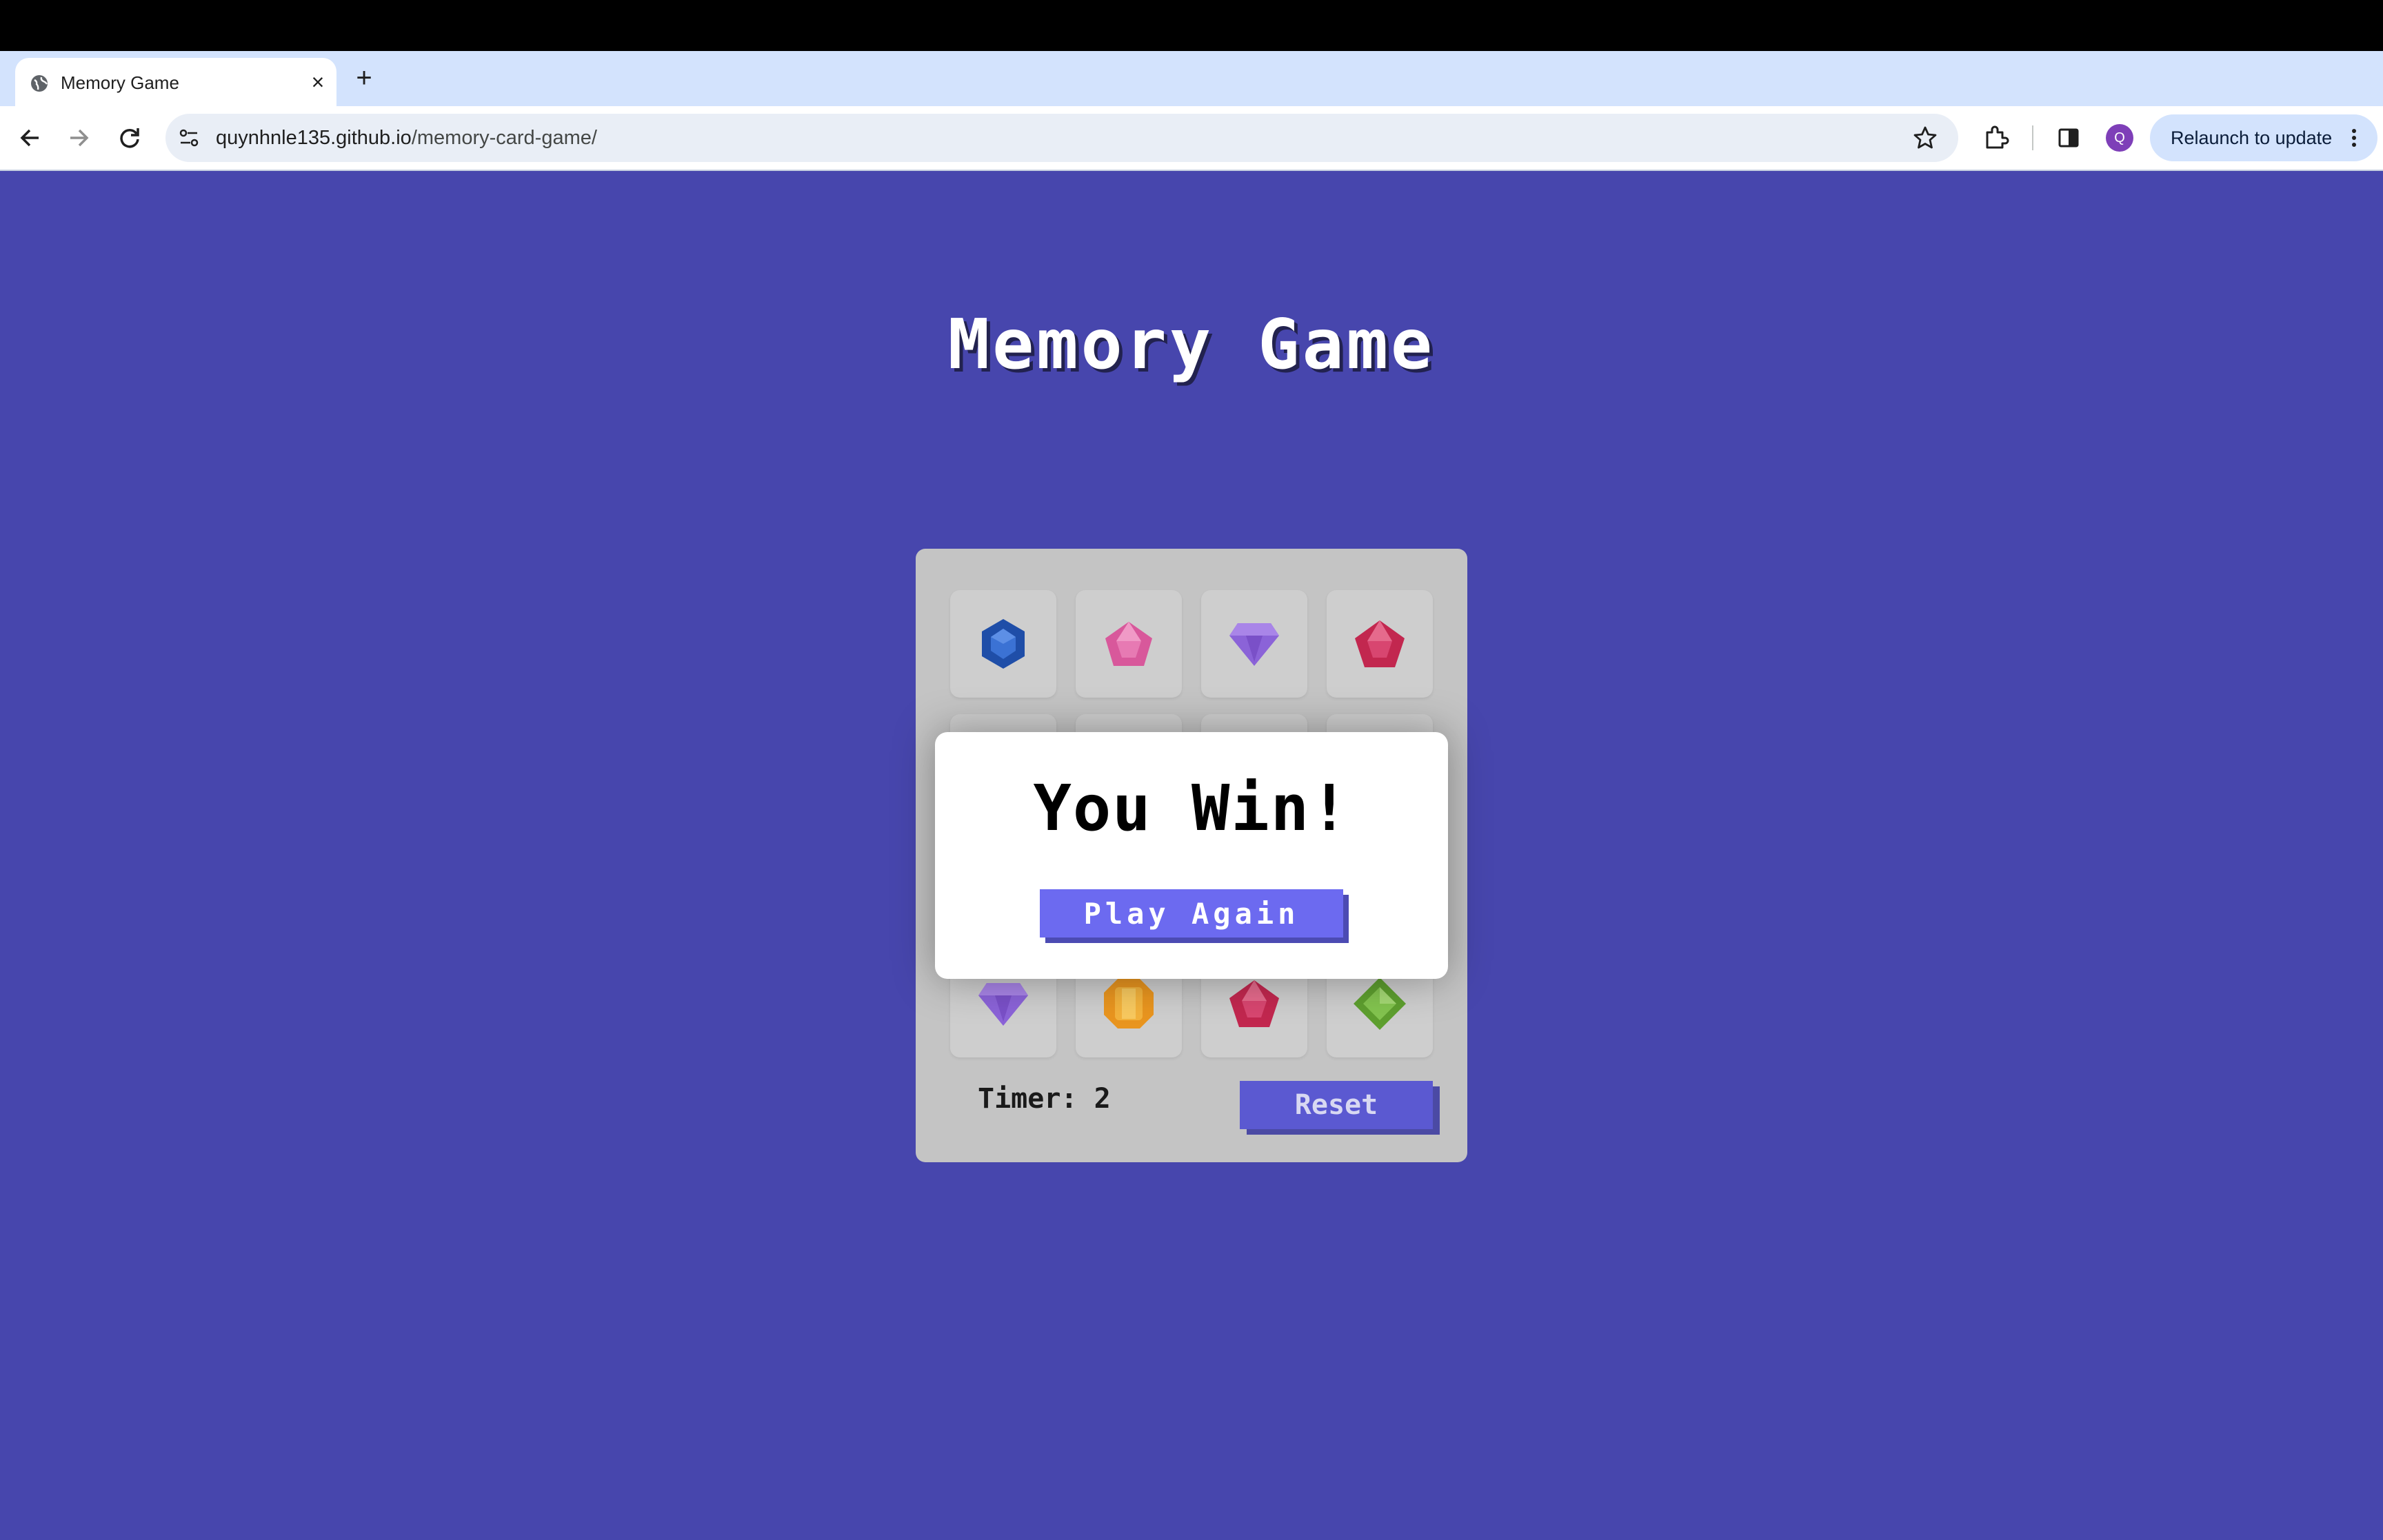 The image size is (2383, 1540). I want to click on reload-icon, so click(129, 138).